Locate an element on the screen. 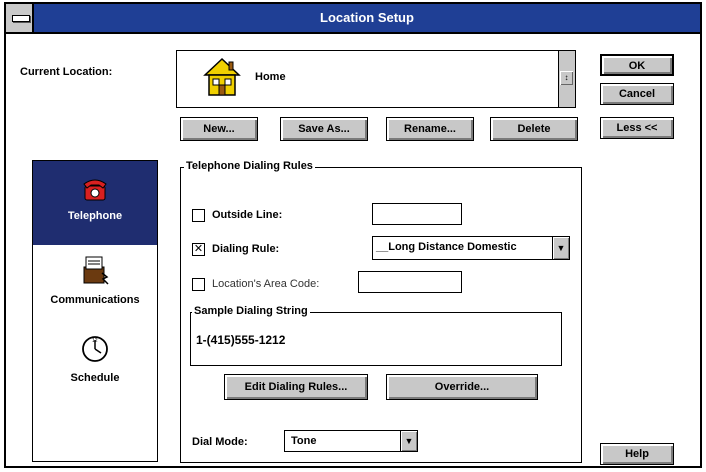 The height and width of the screenshot is (472, 706). house-icon is located at coordinates (222, 79).